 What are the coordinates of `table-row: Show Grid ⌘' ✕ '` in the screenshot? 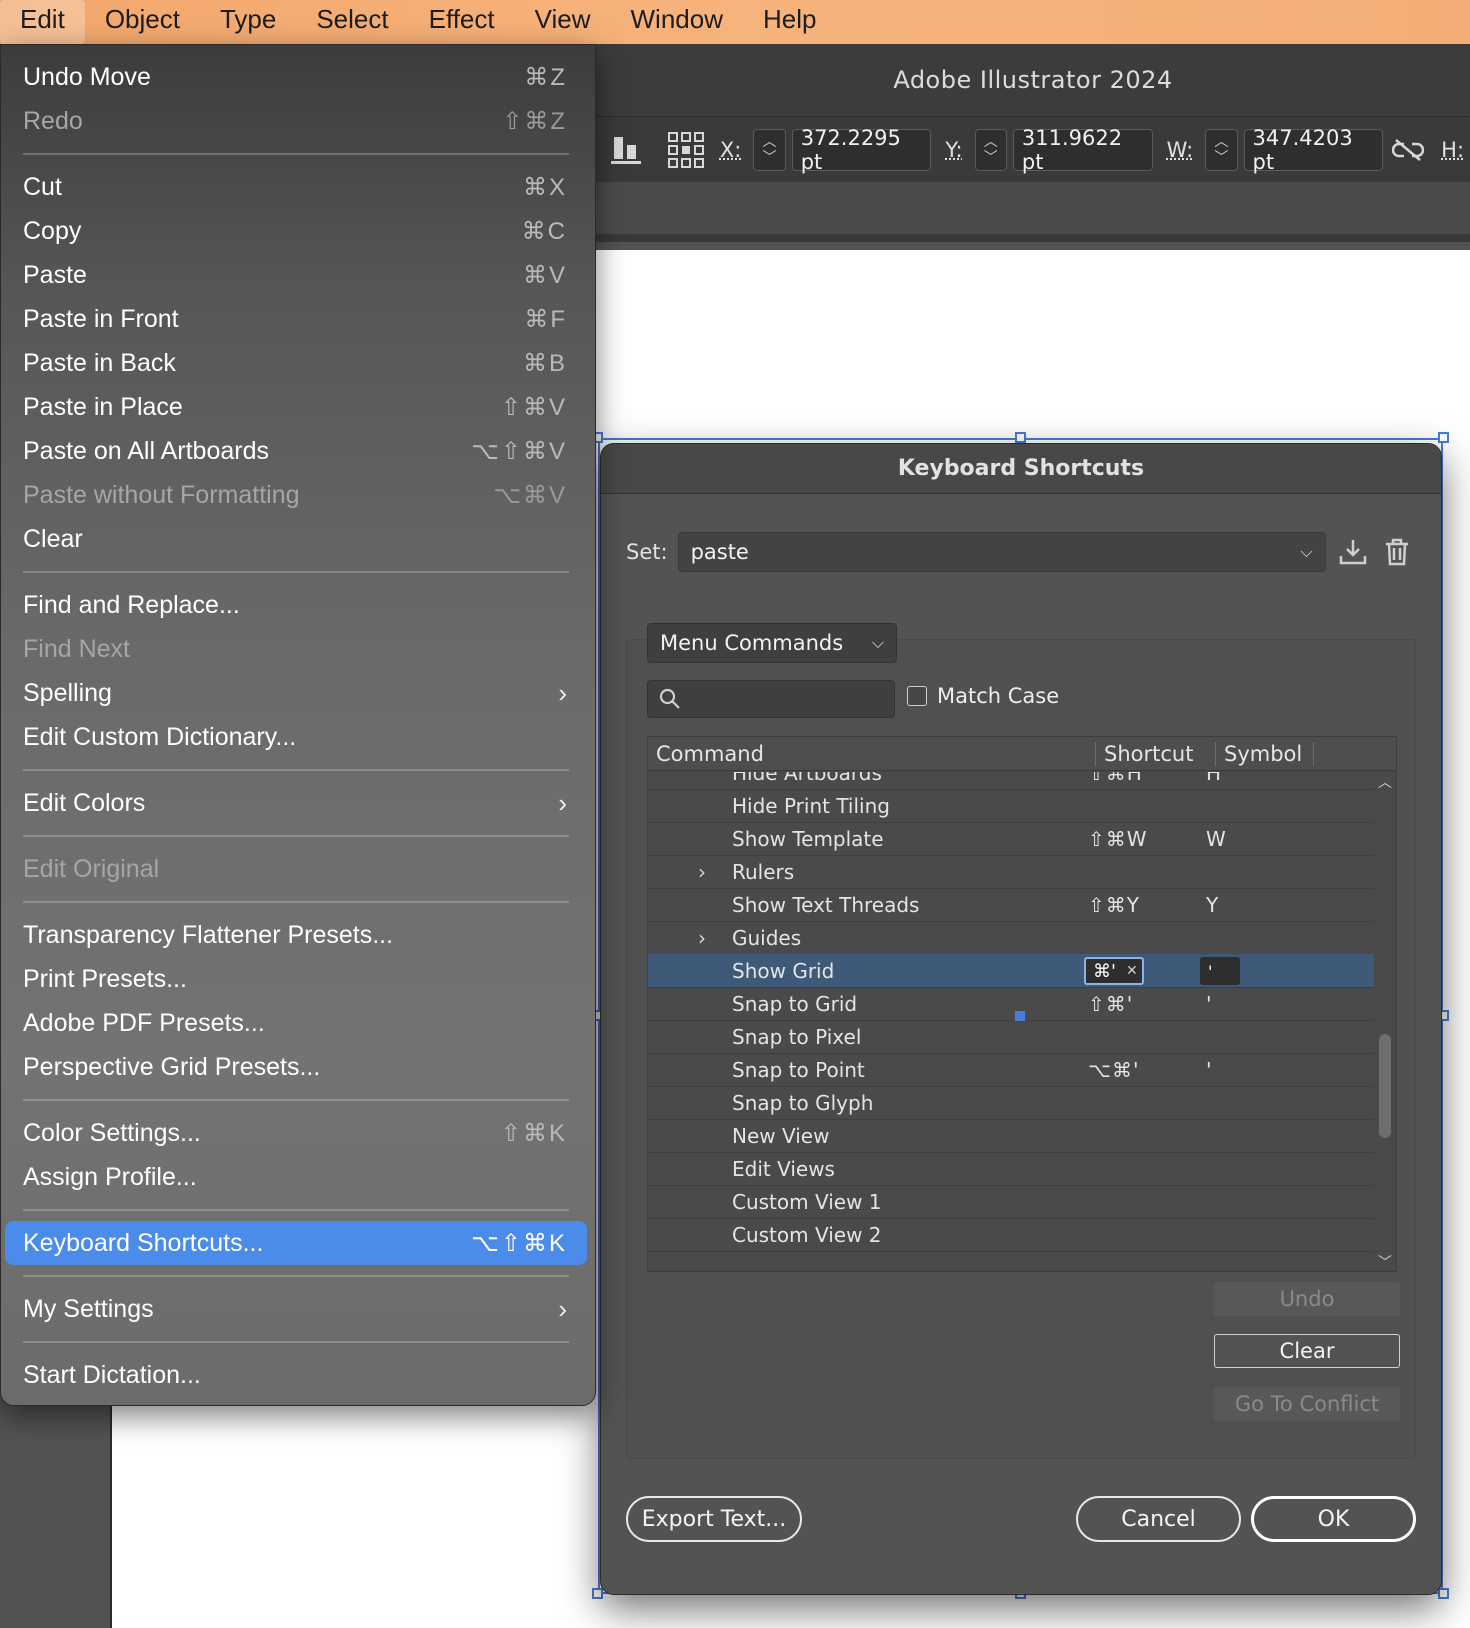 It's located at (1012, 971).